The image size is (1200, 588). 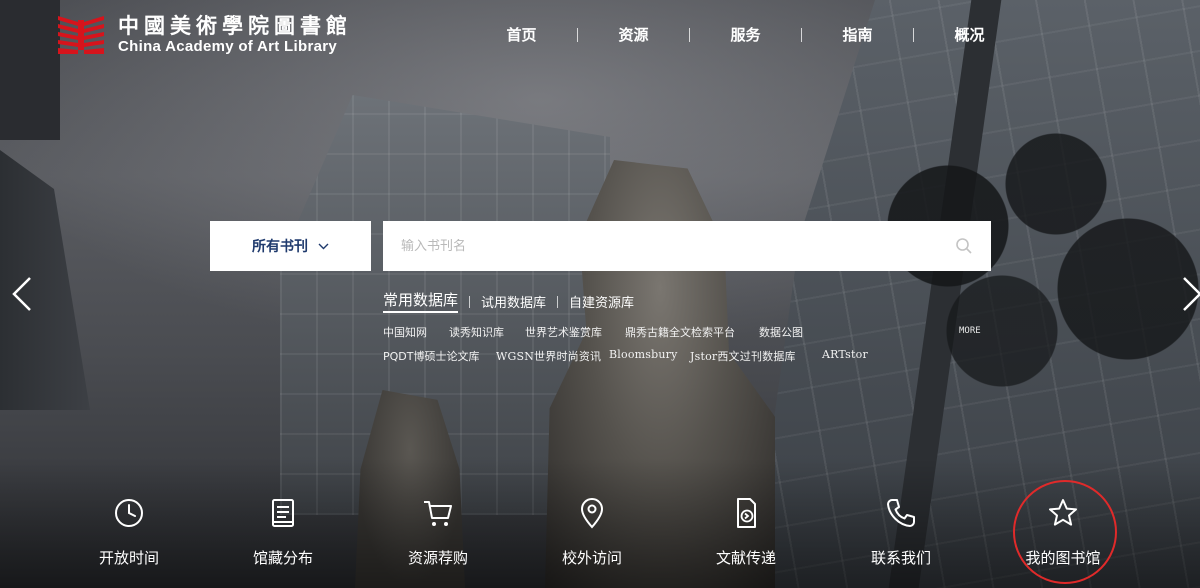 What do you see at coordinates (601, 302) in the screenshot?
I see `tab-self-built-databases: 自建资源库` at bounding box center [601, 302].